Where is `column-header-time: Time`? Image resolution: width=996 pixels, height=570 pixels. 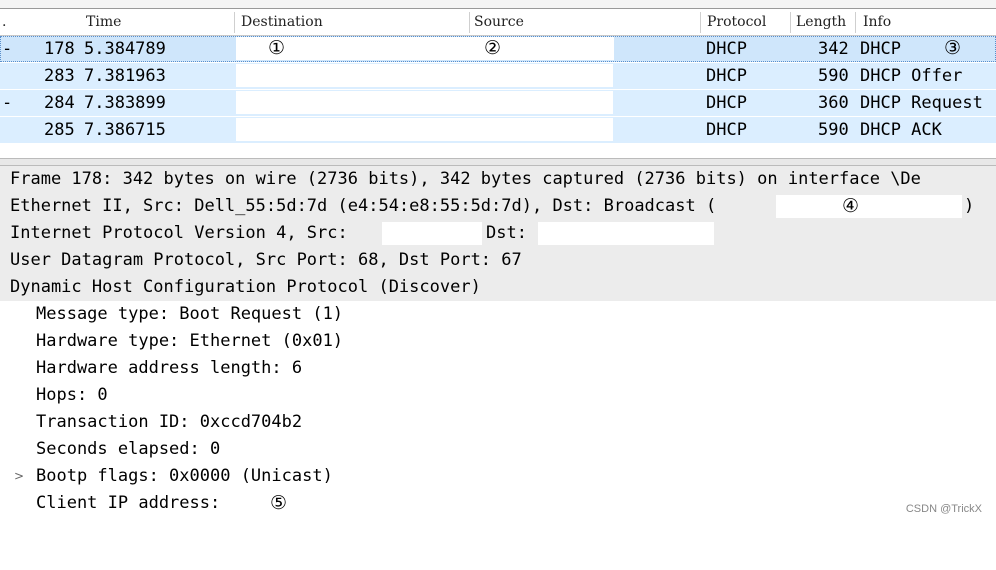
column-header-time: Time is located at coordinates (103, 24).